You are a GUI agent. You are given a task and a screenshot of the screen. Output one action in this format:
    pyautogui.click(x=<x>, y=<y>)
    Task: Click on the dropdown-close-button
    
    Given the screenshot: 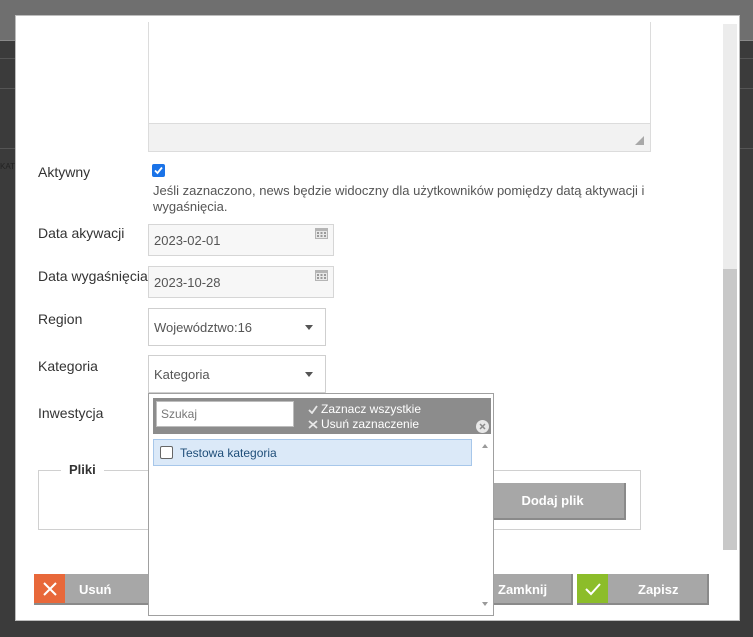 What is the action you would take?
    pyautogui.click(x=482, y=426)
    